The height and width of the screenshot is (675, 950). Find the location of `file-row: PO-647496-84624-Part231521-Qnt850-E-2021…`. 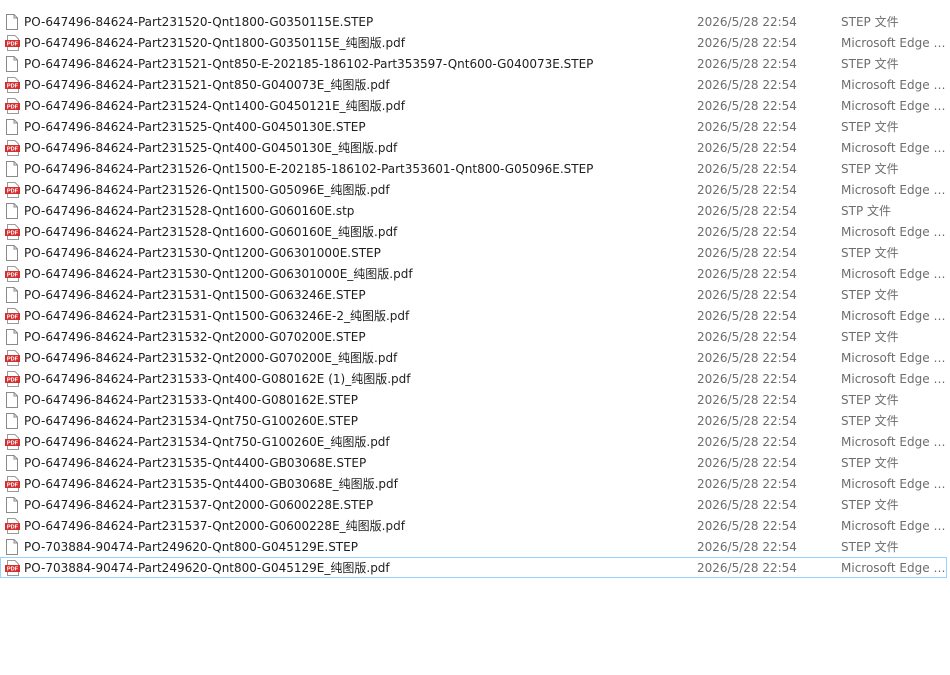

file-row: PO-647496-84624-Part231521-Qnt850-E-2021… is located at coordinates (473, 63).